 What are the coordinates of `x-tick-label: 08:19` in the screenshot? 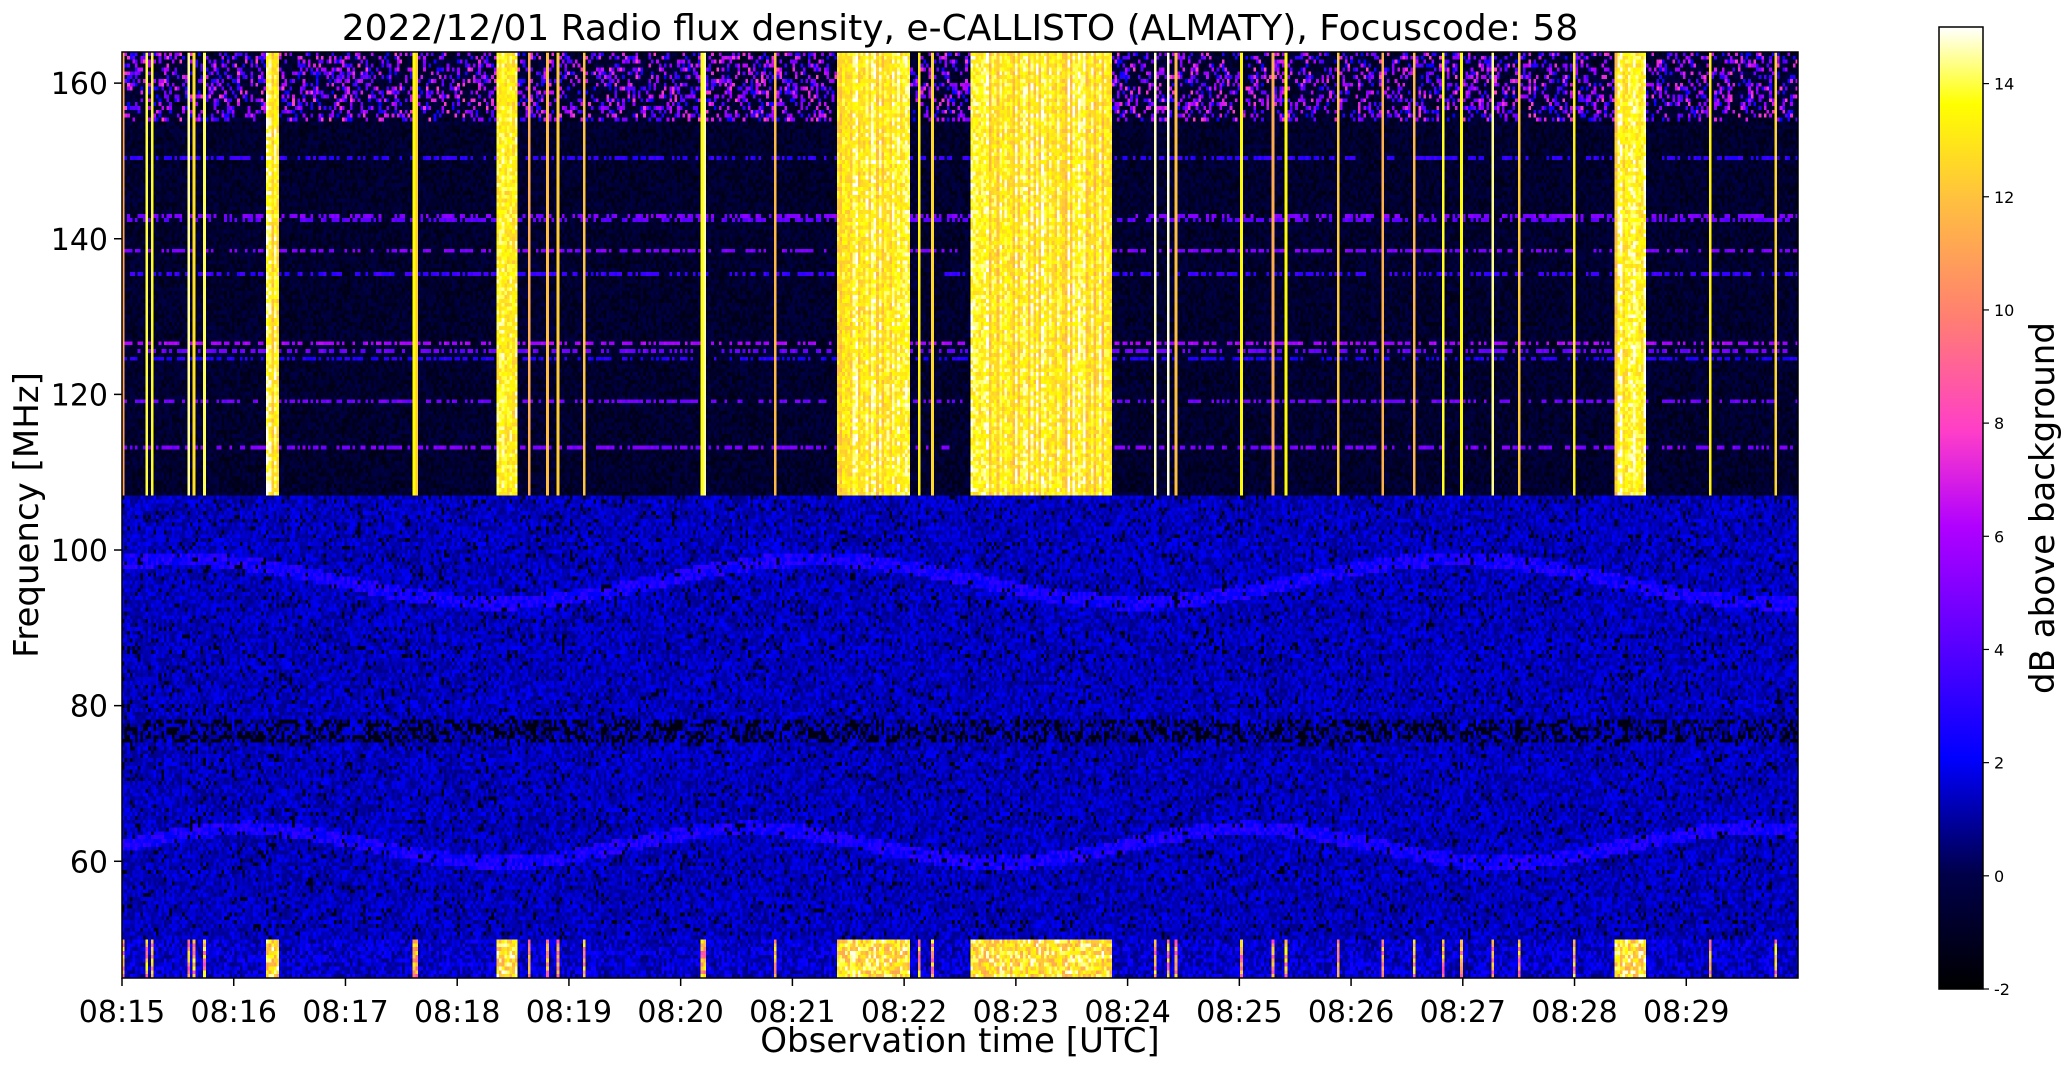 It's located at (569, 1012).